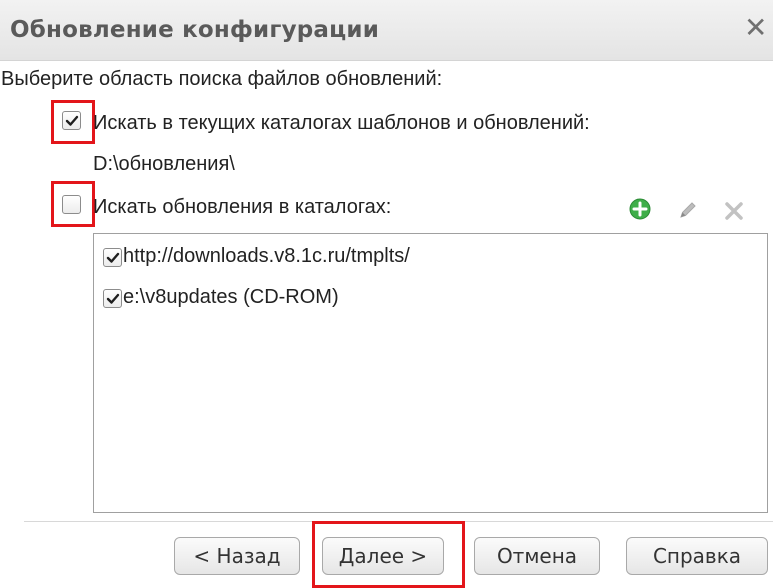  Describe the element at coordinates (71, 204) in the screenshot. I see `search-catalogs-checkbox` at that location.